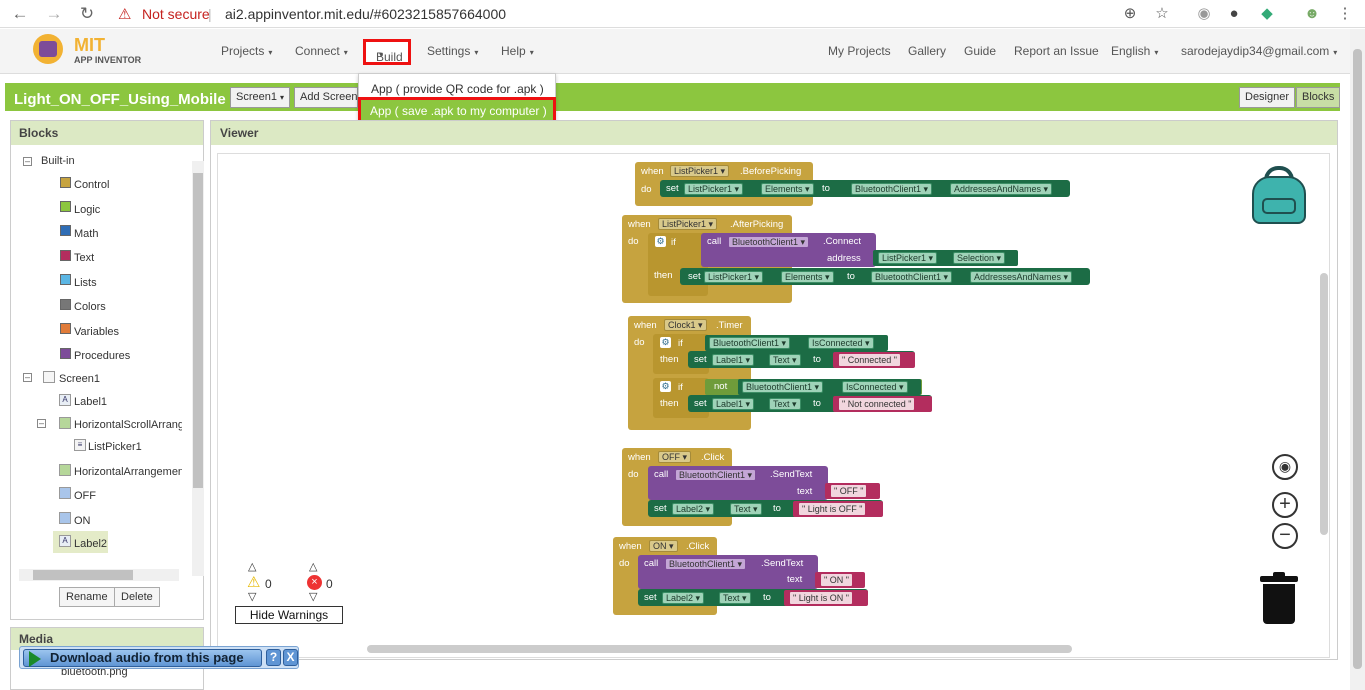 This screenshot has width=1365, height=690. I want to click on recenter-icon: ◉, so click(1285, 467).